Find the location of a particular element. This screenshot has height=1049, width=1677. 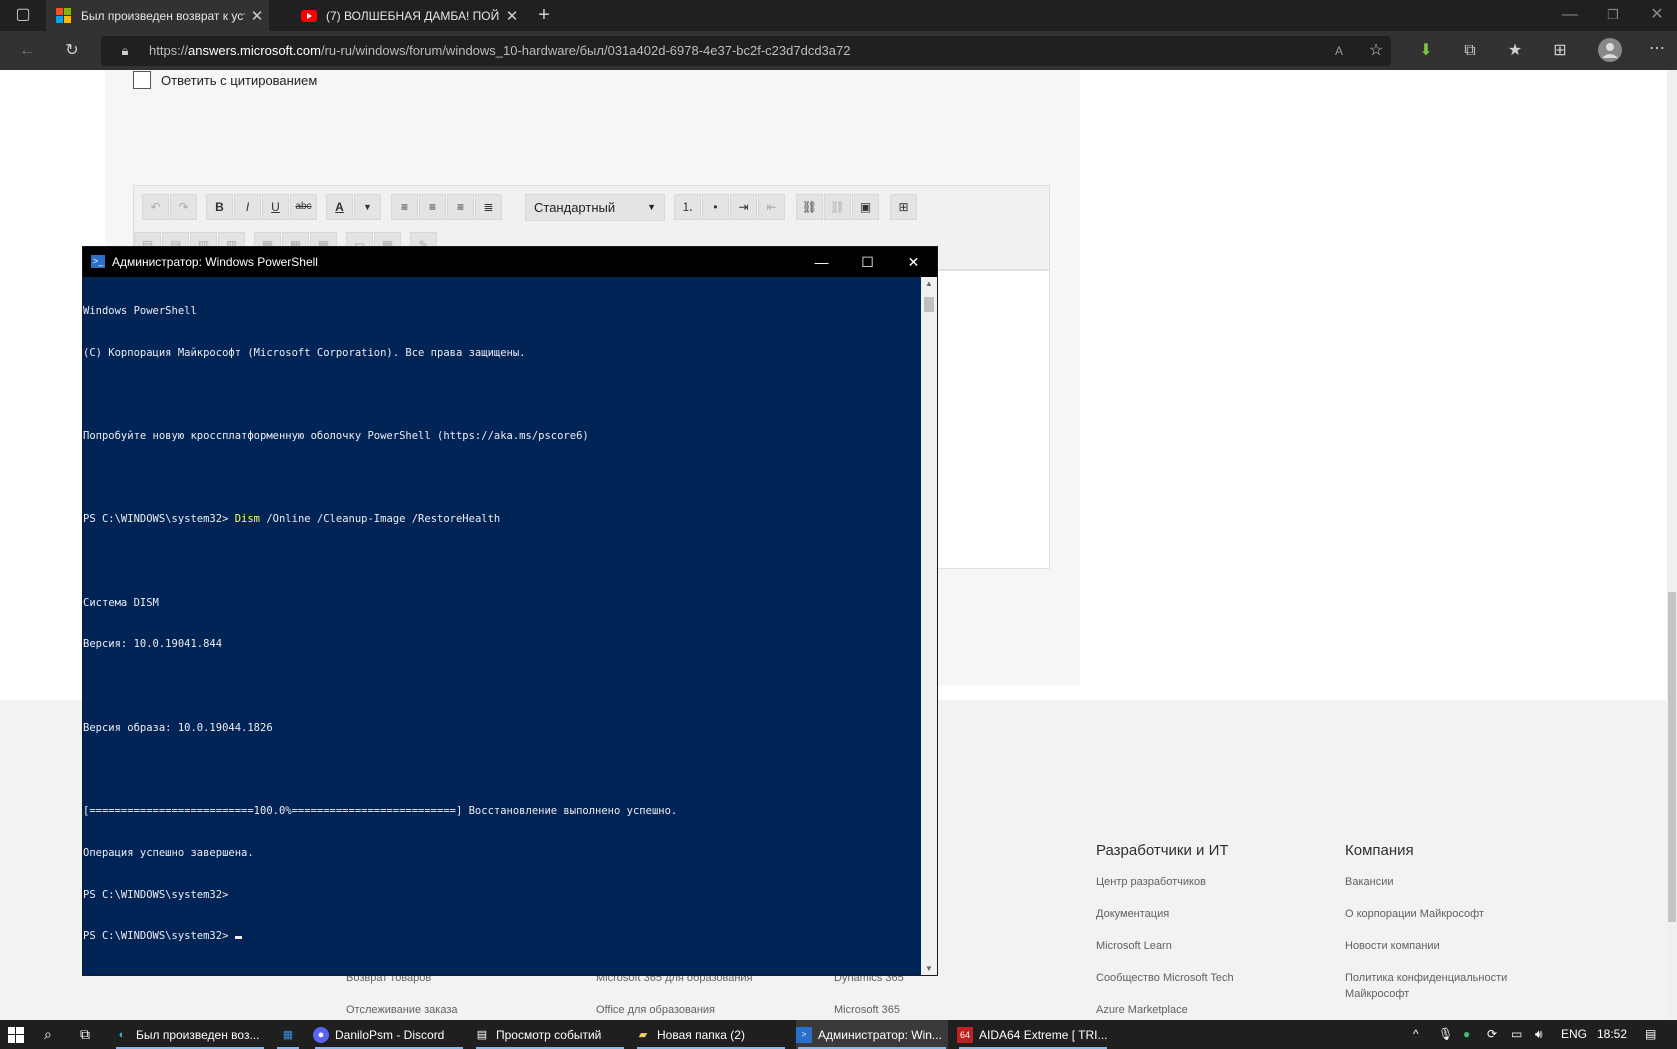

align-justify-icon: ≣ is located at coordinates (488, 207).